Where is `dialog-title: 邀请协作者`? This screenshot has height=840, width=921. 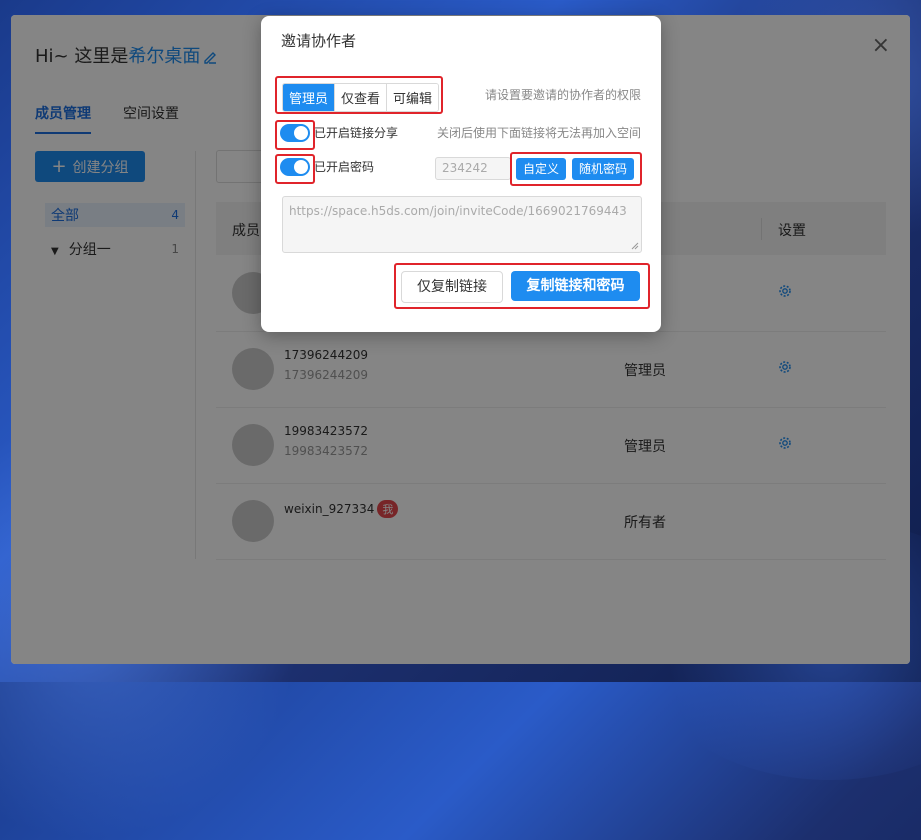
dialog-title: 邀请协作者 is located at coordinates (319, 41).